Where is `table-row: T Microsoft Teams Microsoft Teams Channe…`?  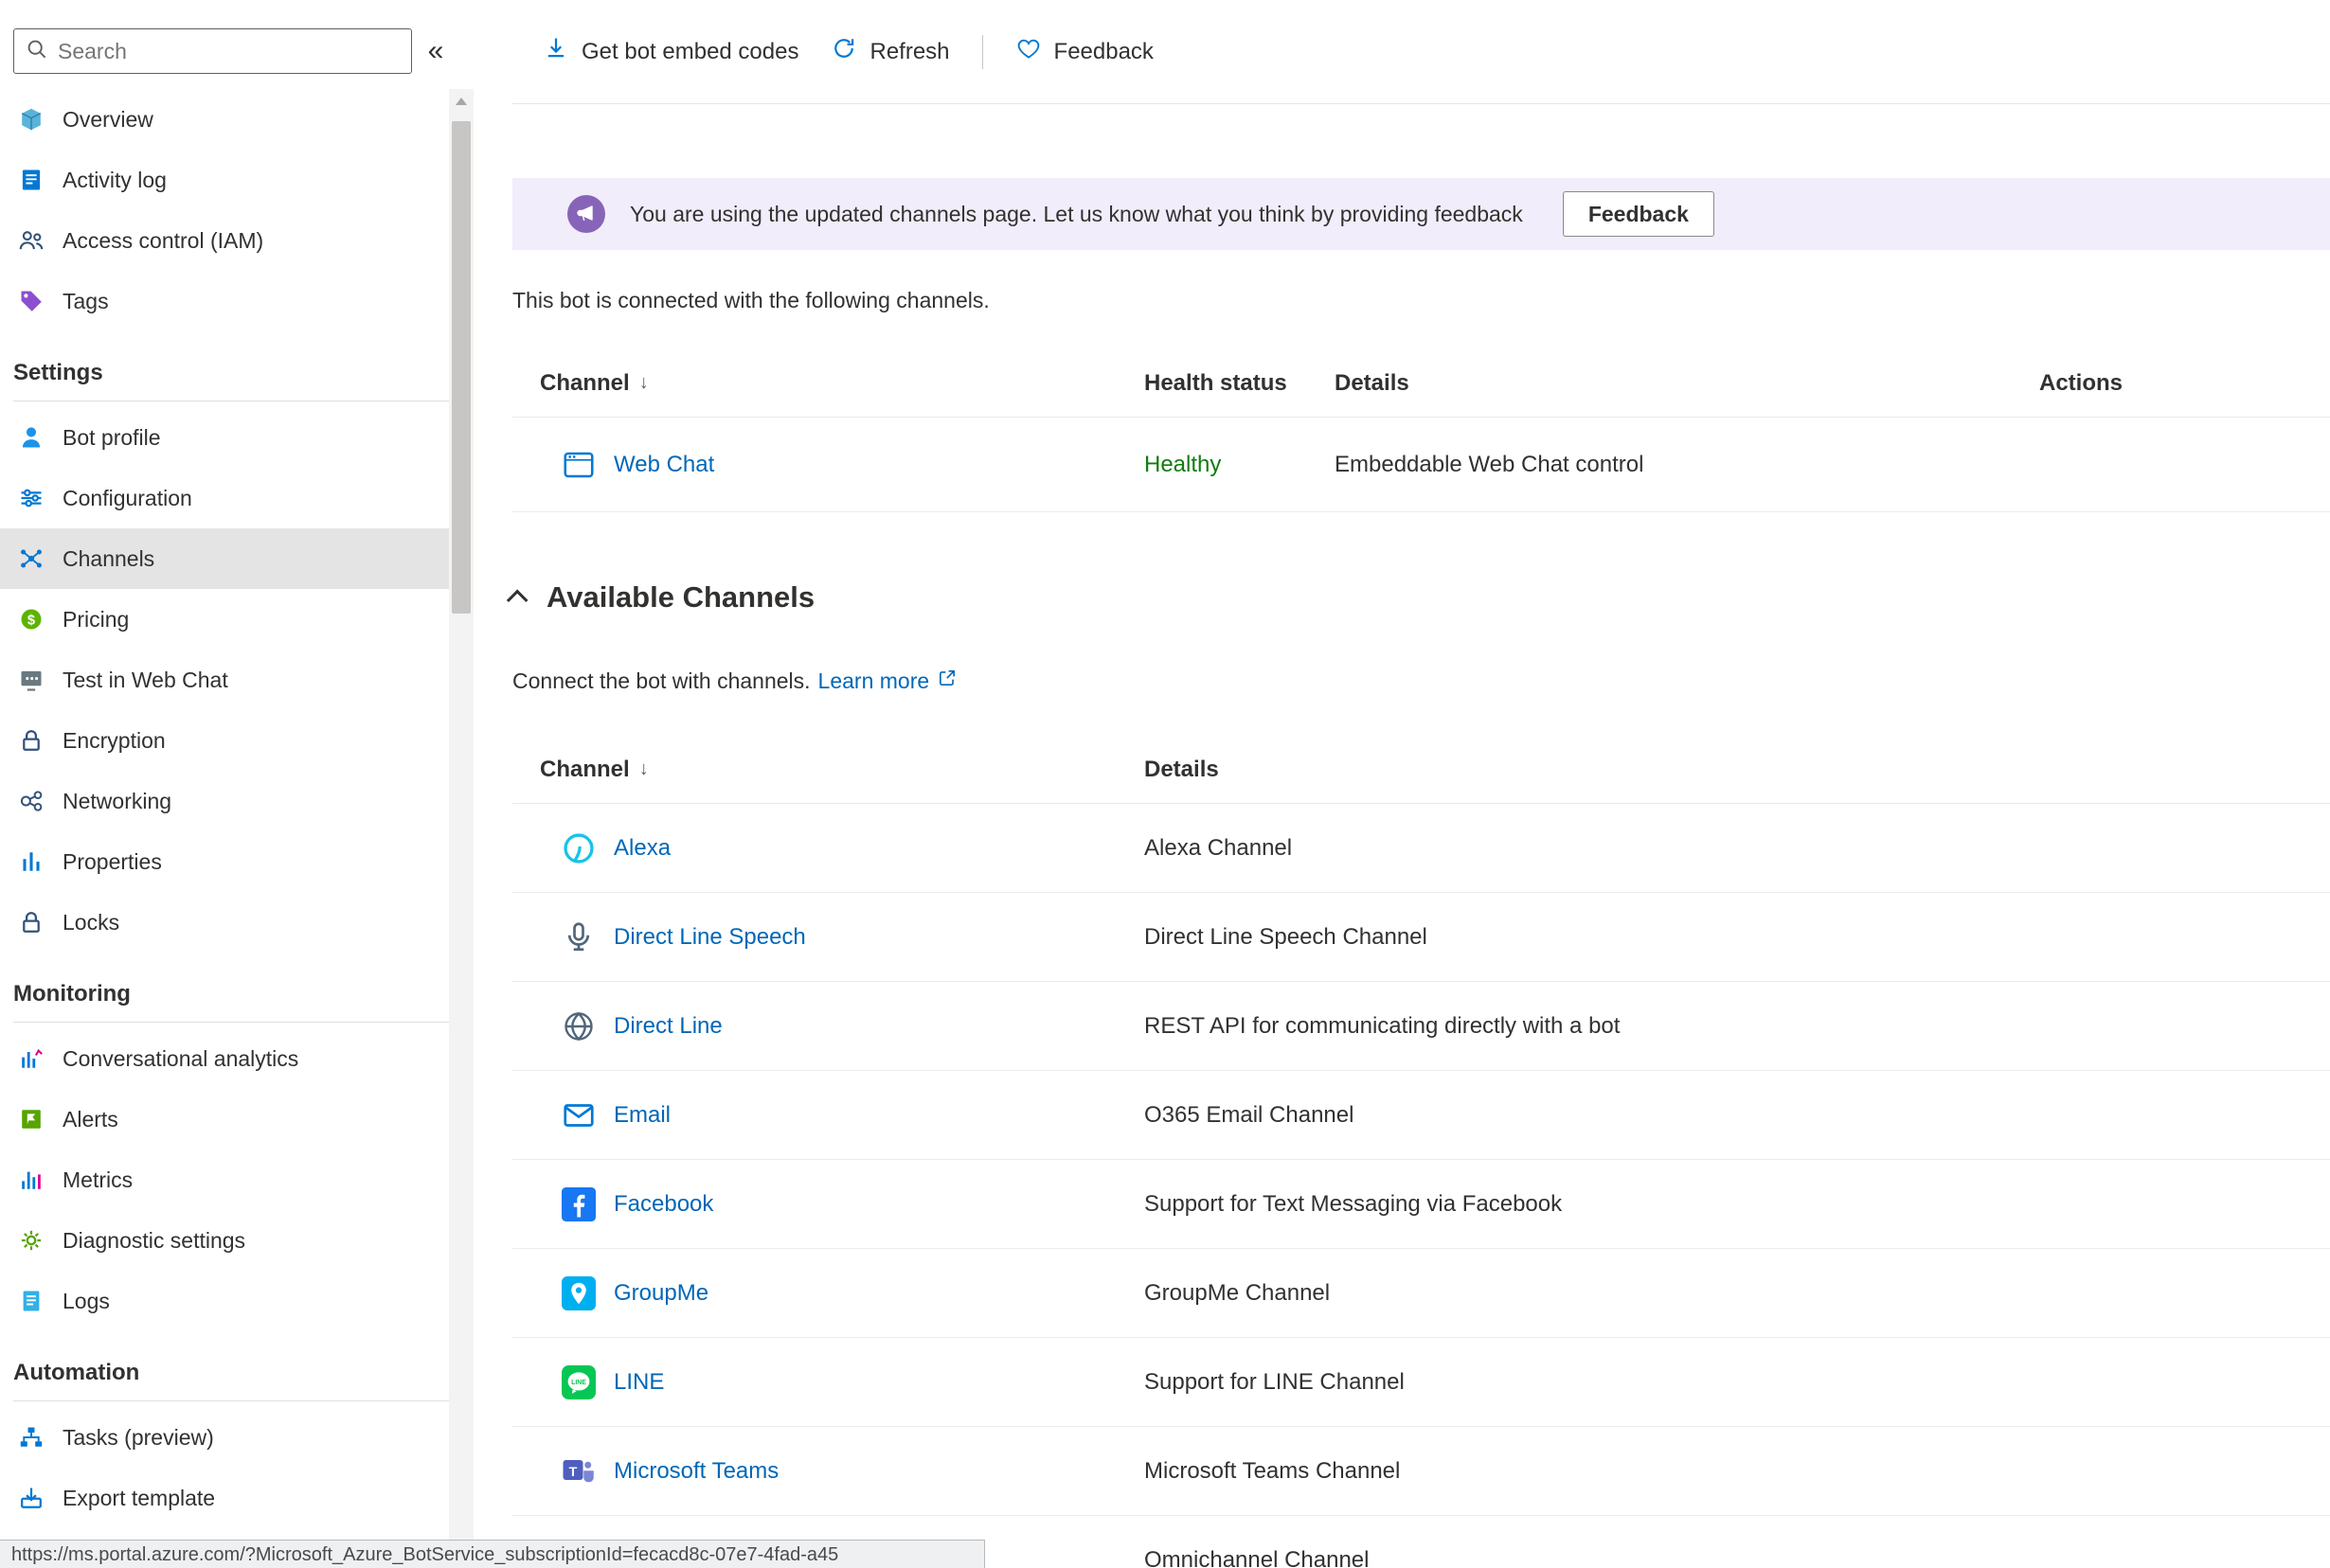
table-row: T Microsoft Teams Microsoft Teams Channe… is located at coordinates (1421, 1471).